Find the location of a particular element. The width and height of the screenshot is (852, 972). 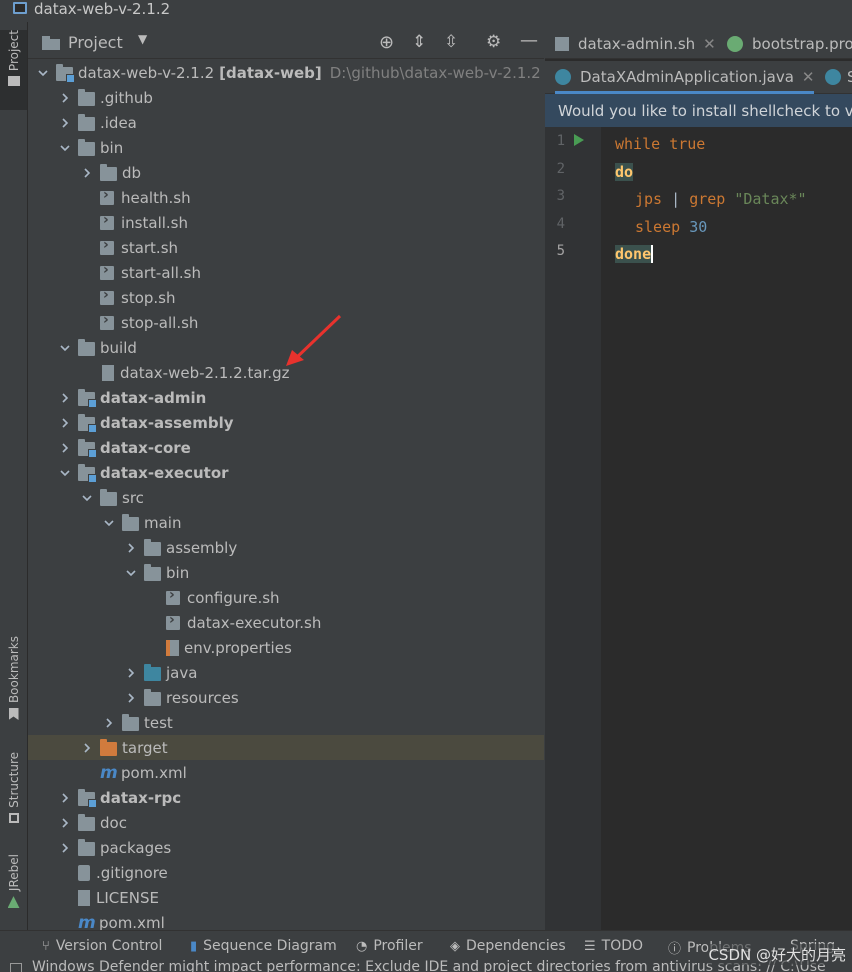

dependencies-button: ◈ Dependencies is located at coordinates (508, 946).